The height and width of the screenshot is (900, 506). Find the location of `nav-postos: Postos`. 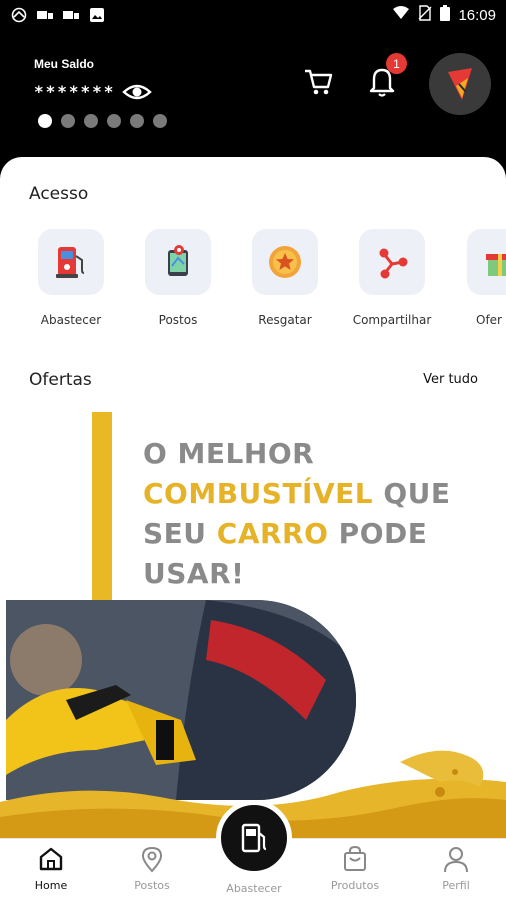

nav-postos: Postos is located at coordinates (152, 868).